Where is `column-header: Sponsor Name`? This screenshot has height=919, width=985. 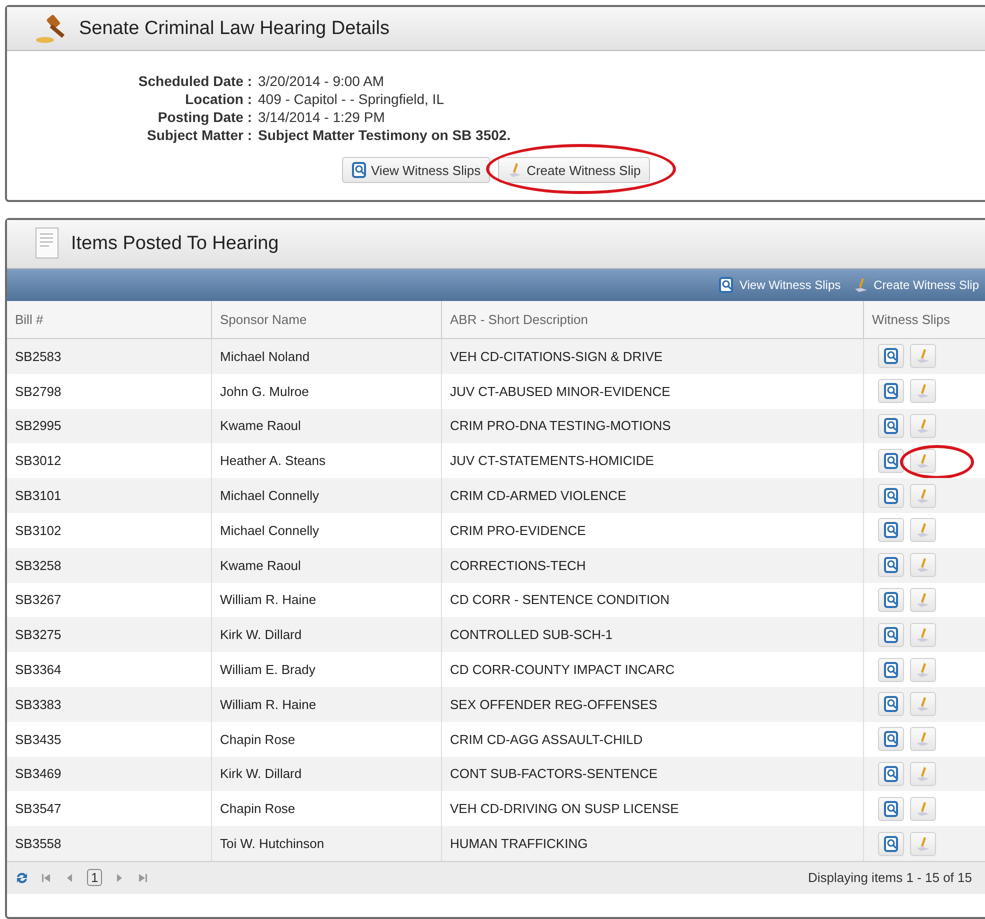
column-header: Sponsor Name is located at coordinates (327, 320).